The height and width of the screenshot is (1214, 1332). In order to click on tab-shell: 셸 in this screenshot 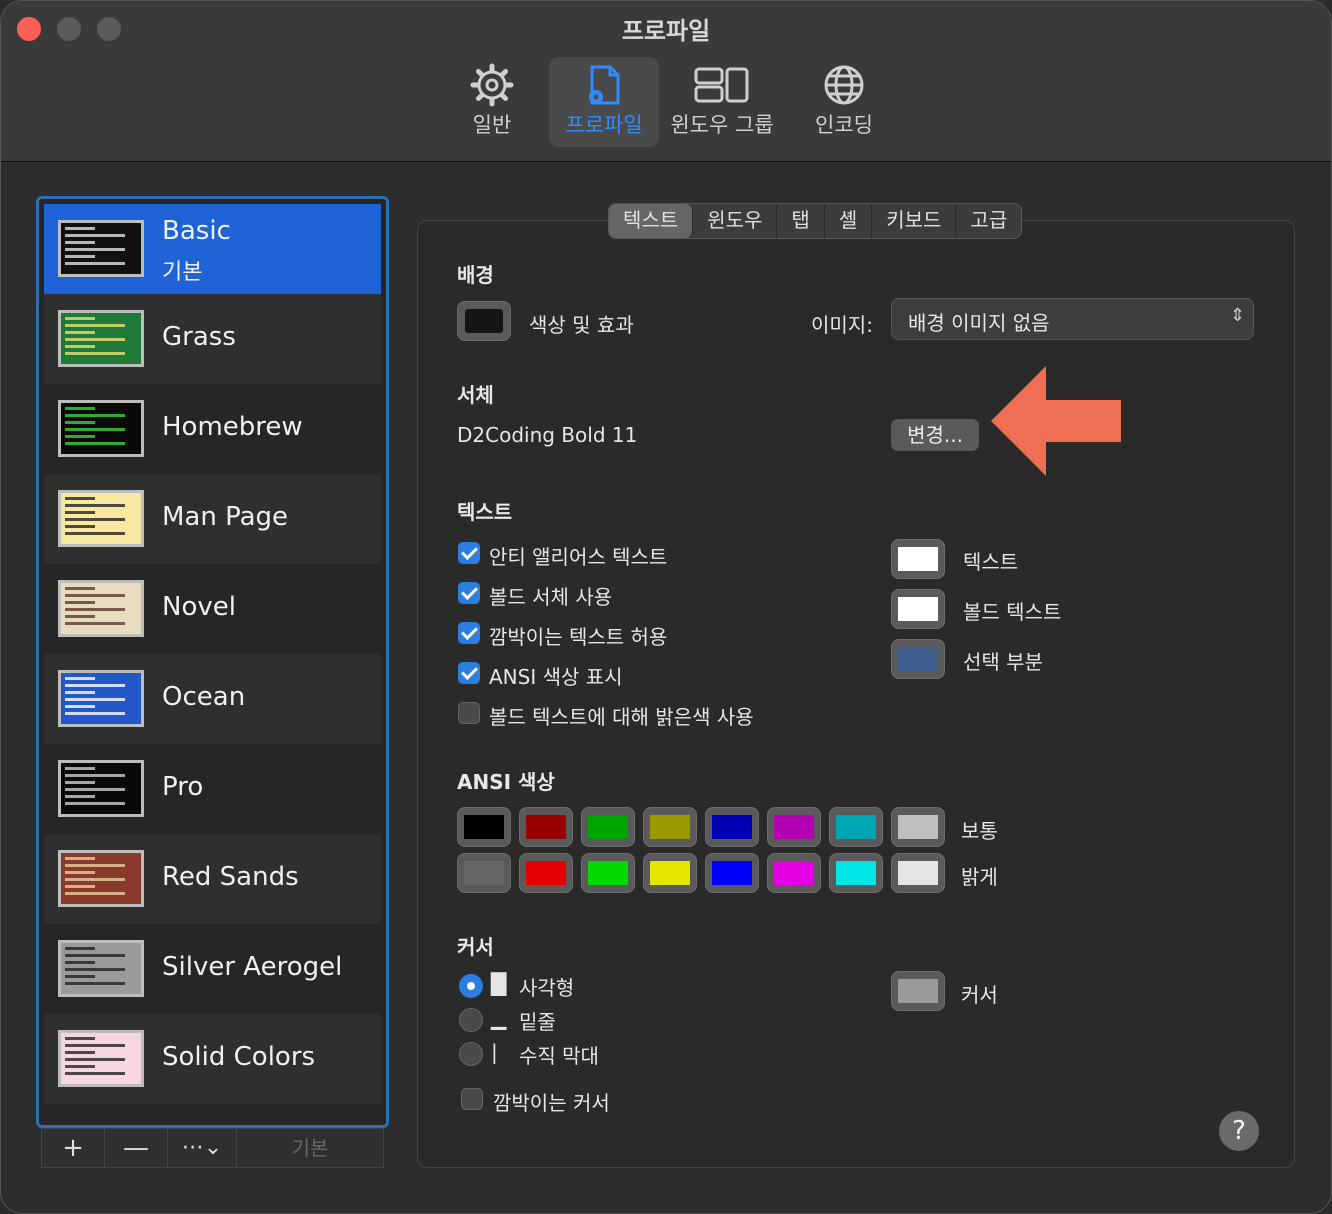, I will do `click(849, 221)`.